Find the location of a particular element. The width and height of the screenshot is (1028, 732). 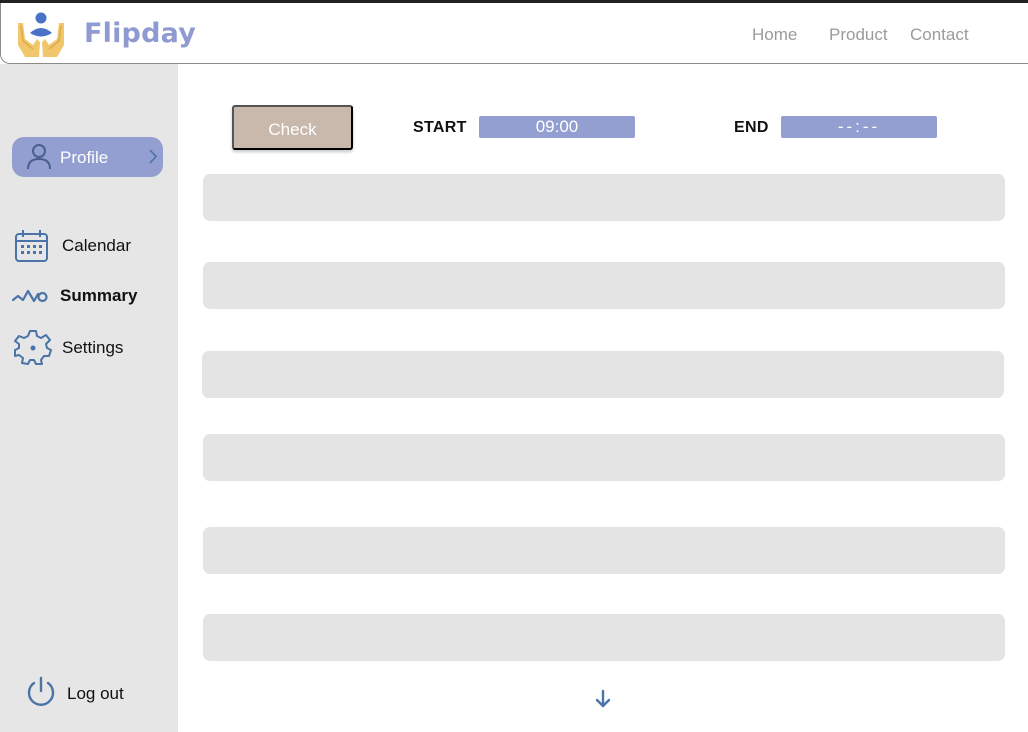

calendar-icon is located at coordinates (31, 246).